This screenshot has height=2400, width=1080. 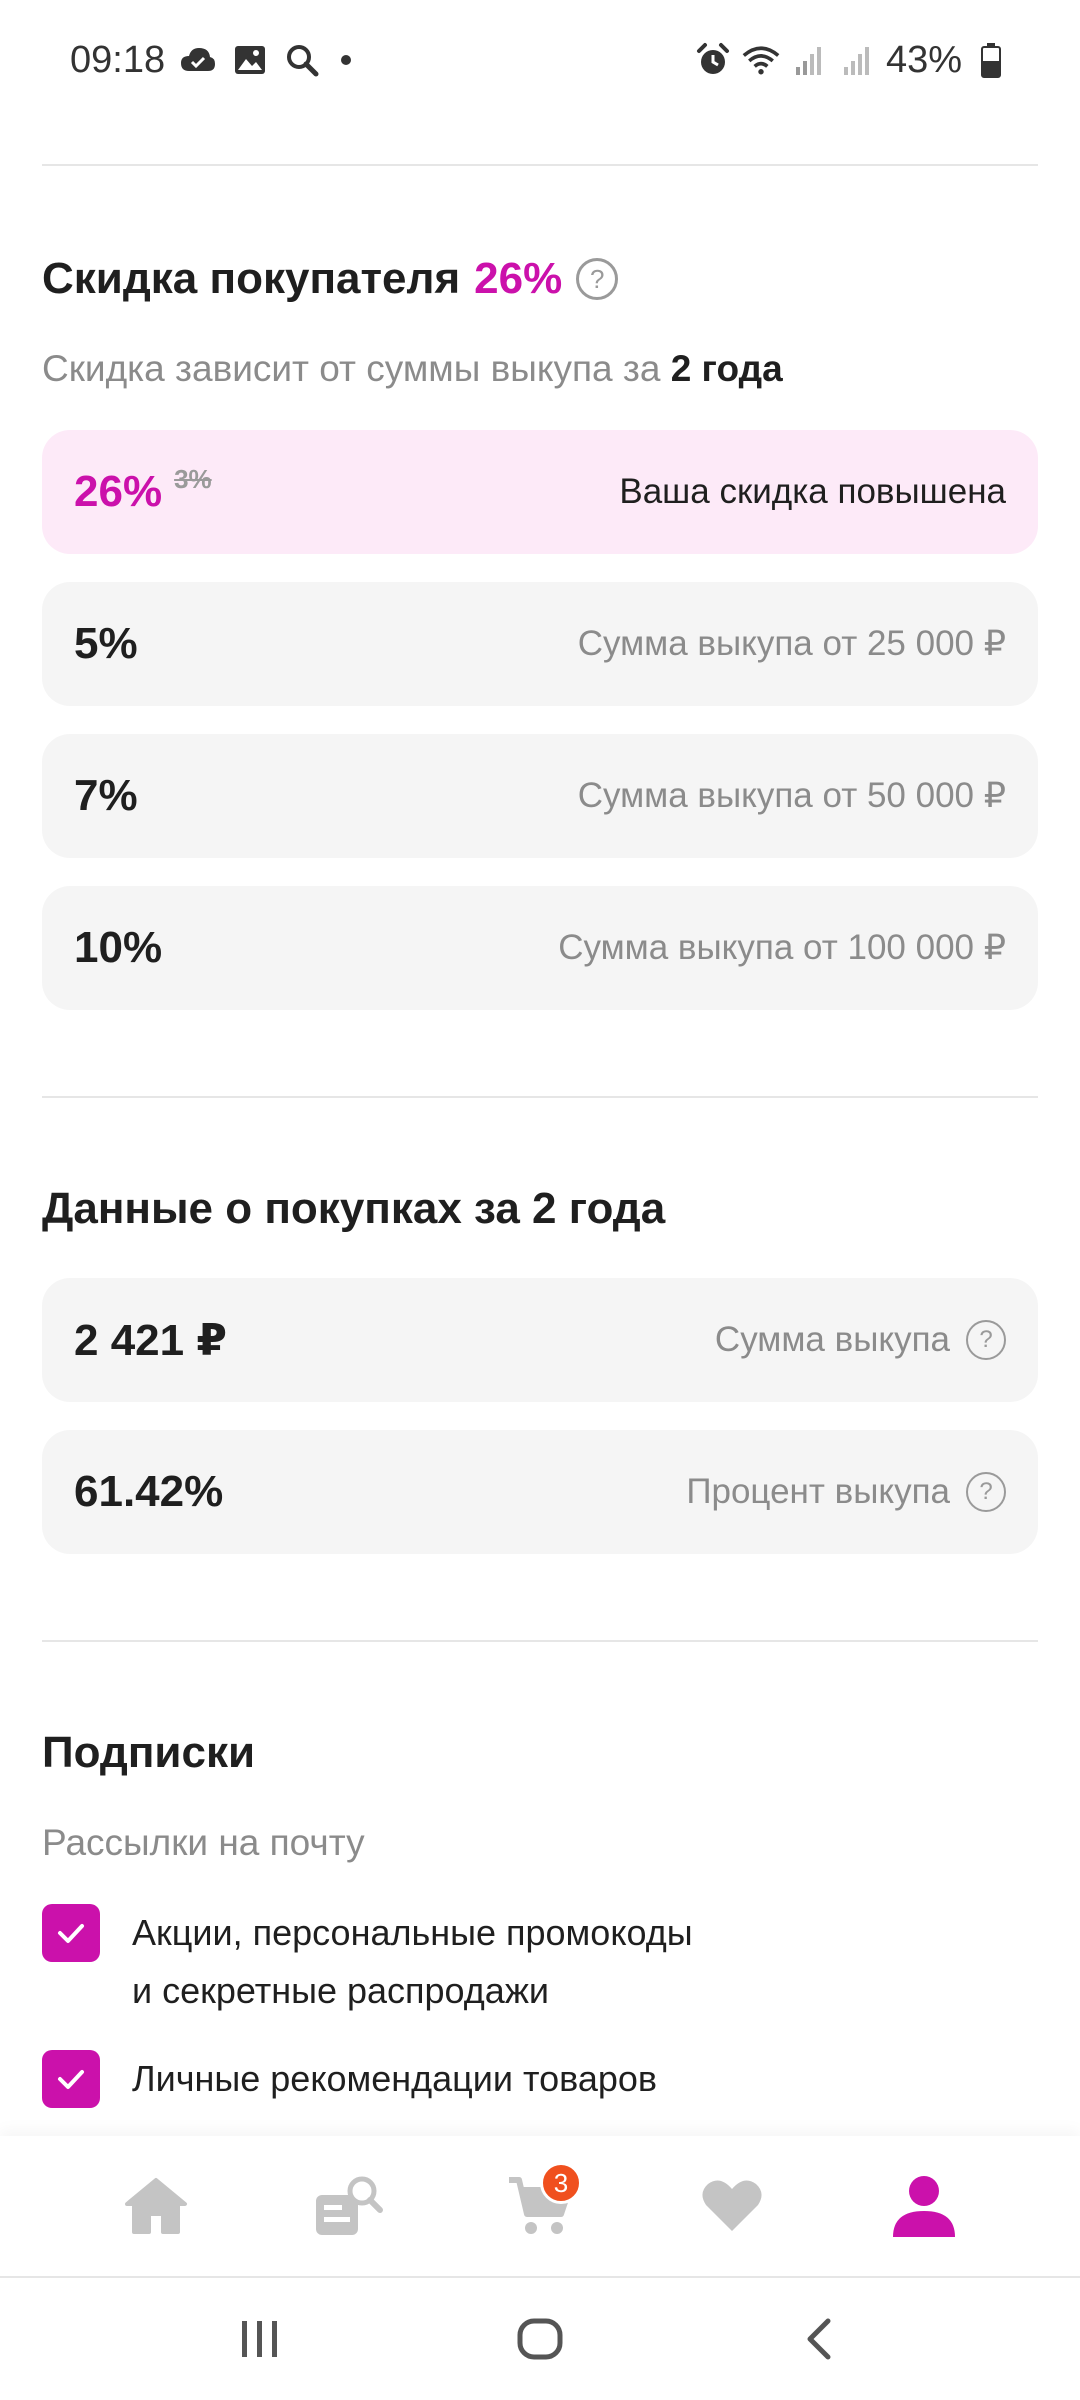 I want to click on purchases-title: Данные о покупках за 2 года, so click(x=353, y=1209).